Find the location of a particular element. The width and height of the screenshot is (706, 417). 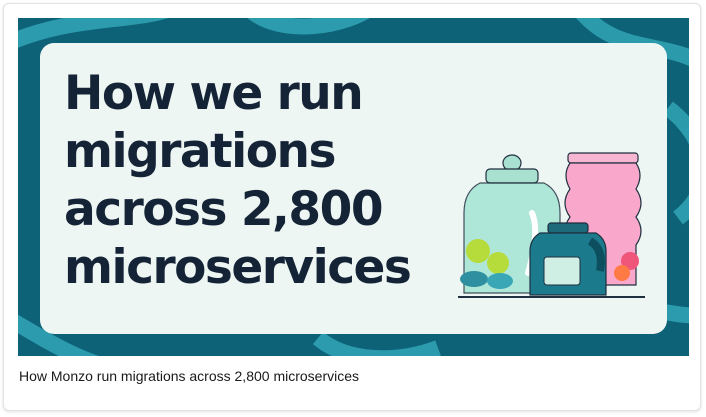

glass-jars-illustration is located at coordinates (551, 225).